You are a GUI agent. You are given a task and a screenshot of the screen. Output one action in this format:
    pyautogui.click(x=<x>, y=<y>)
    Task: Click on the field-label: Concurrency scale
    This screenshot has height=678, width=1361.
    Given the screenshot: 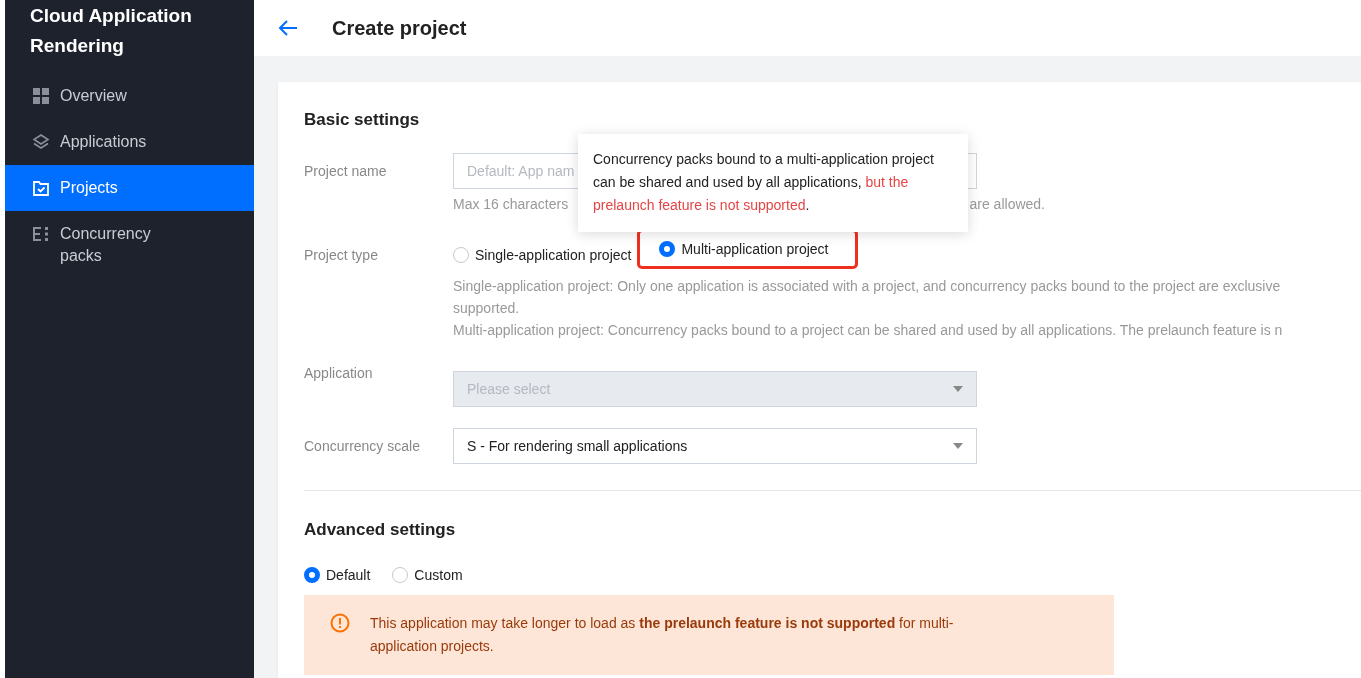 What is the action you would take?
    pyautogui.click(x=362, y=446)
    